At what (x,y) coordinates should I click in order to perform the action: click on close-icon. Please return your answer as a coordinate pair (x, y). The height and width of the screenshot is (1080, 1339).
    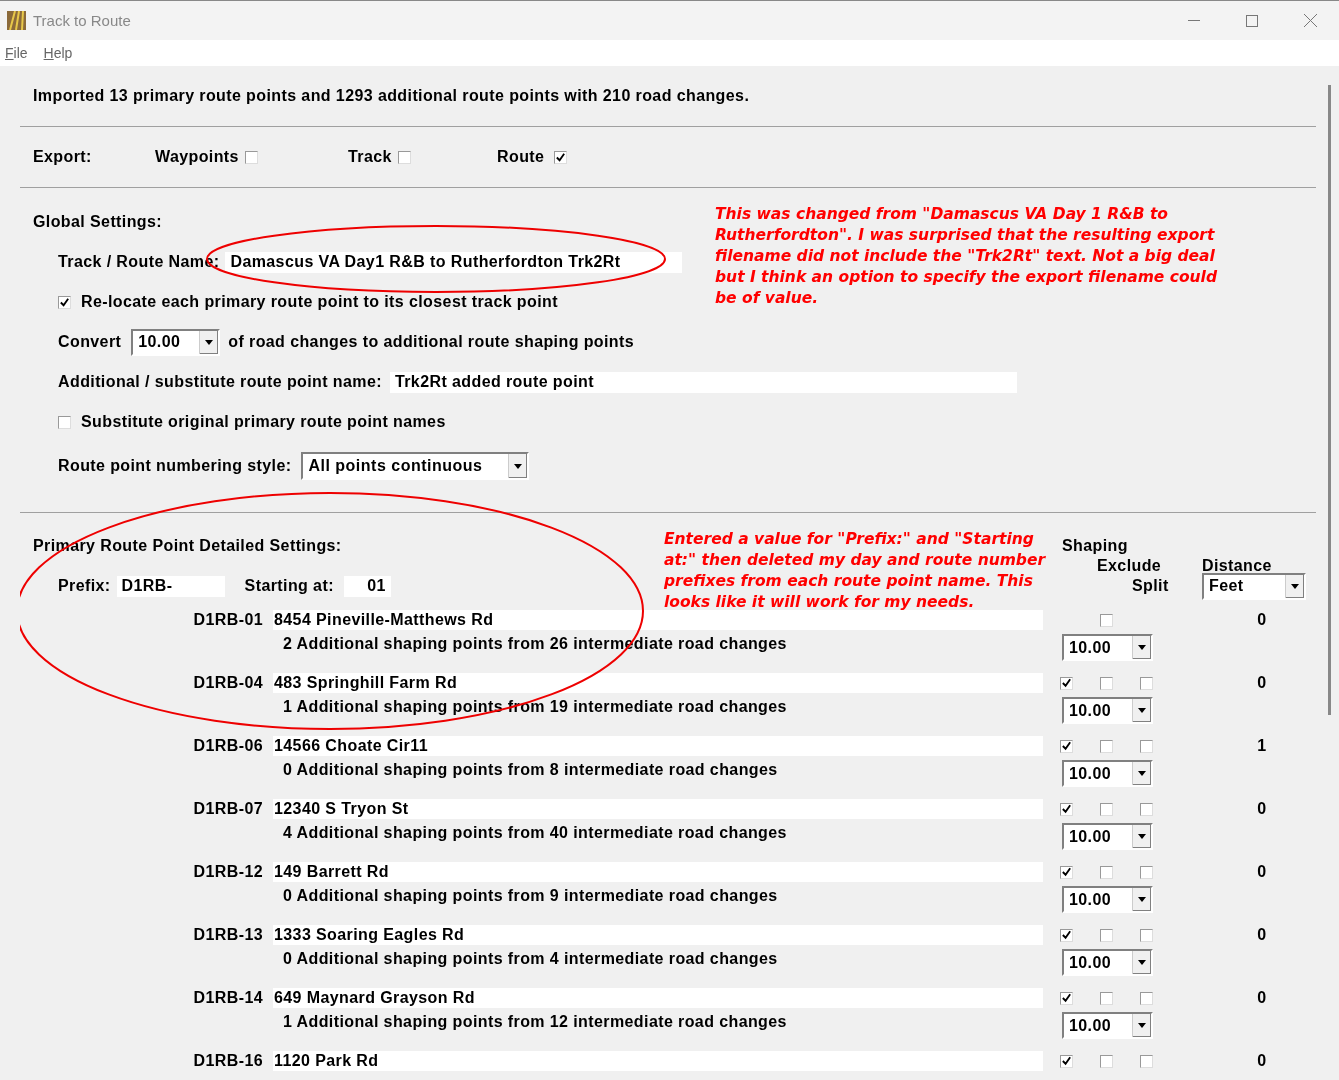
    Looking at the image, I should click on (1310, 20).